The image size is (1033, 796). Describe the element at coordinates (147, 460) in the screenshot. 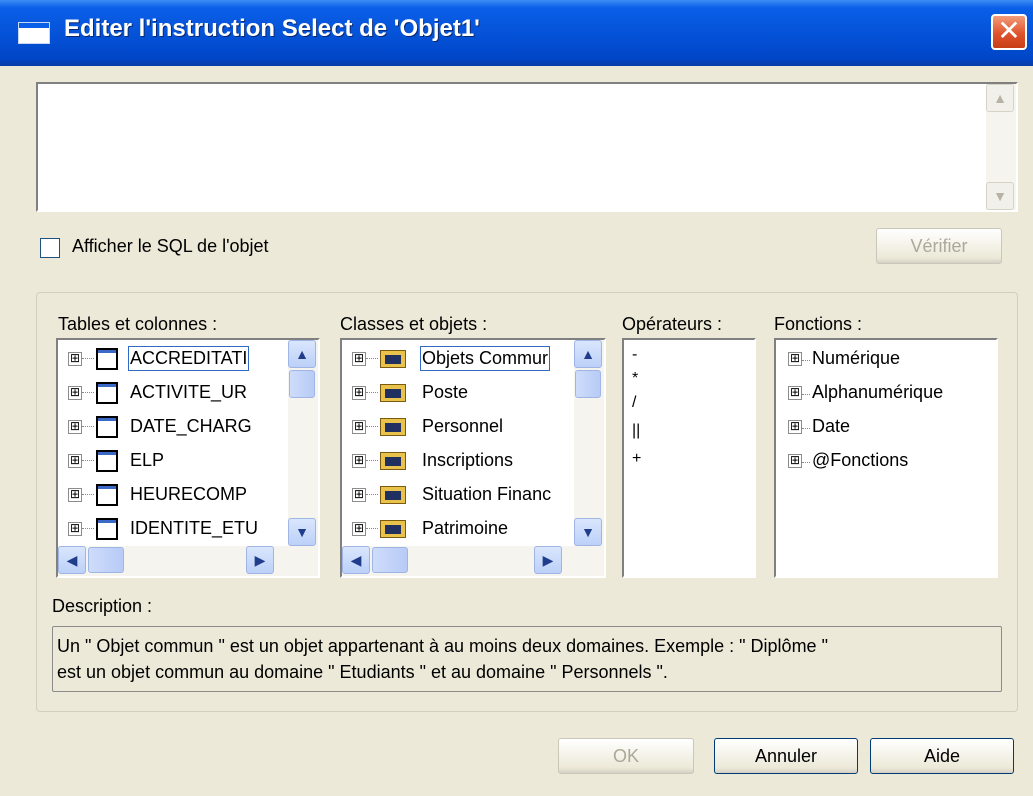

I see `tree-item-label: ELP` at that location.